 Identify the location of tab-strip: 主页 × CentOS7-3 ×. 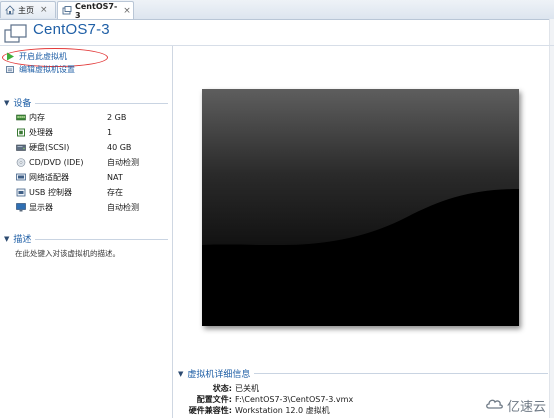
(277, 10).